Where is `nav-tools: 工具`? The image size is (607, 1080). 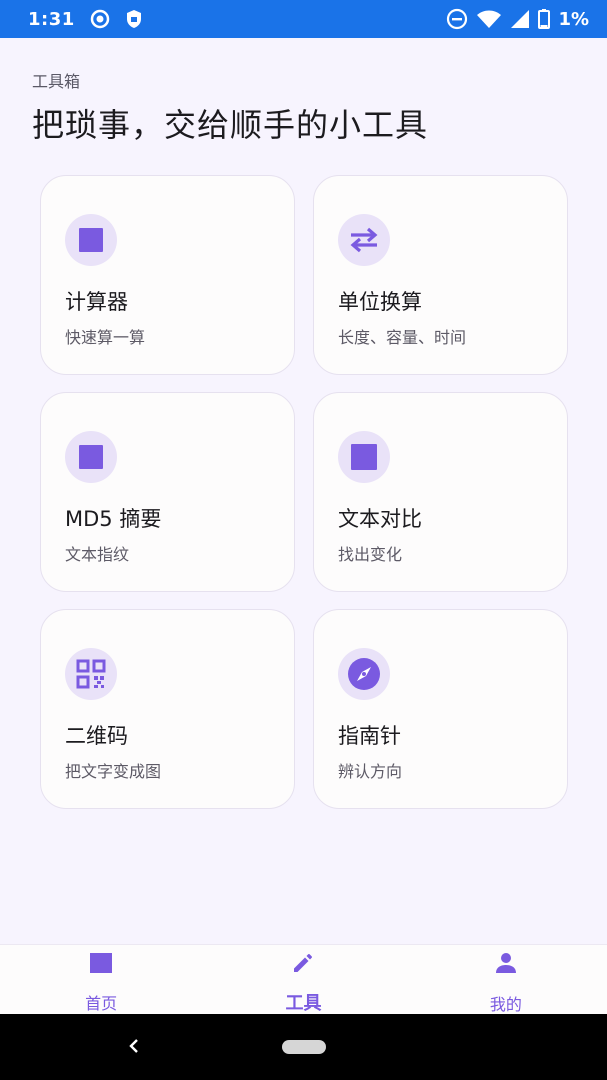
nav-tools: 工具 is located at coordinates (303, 979).